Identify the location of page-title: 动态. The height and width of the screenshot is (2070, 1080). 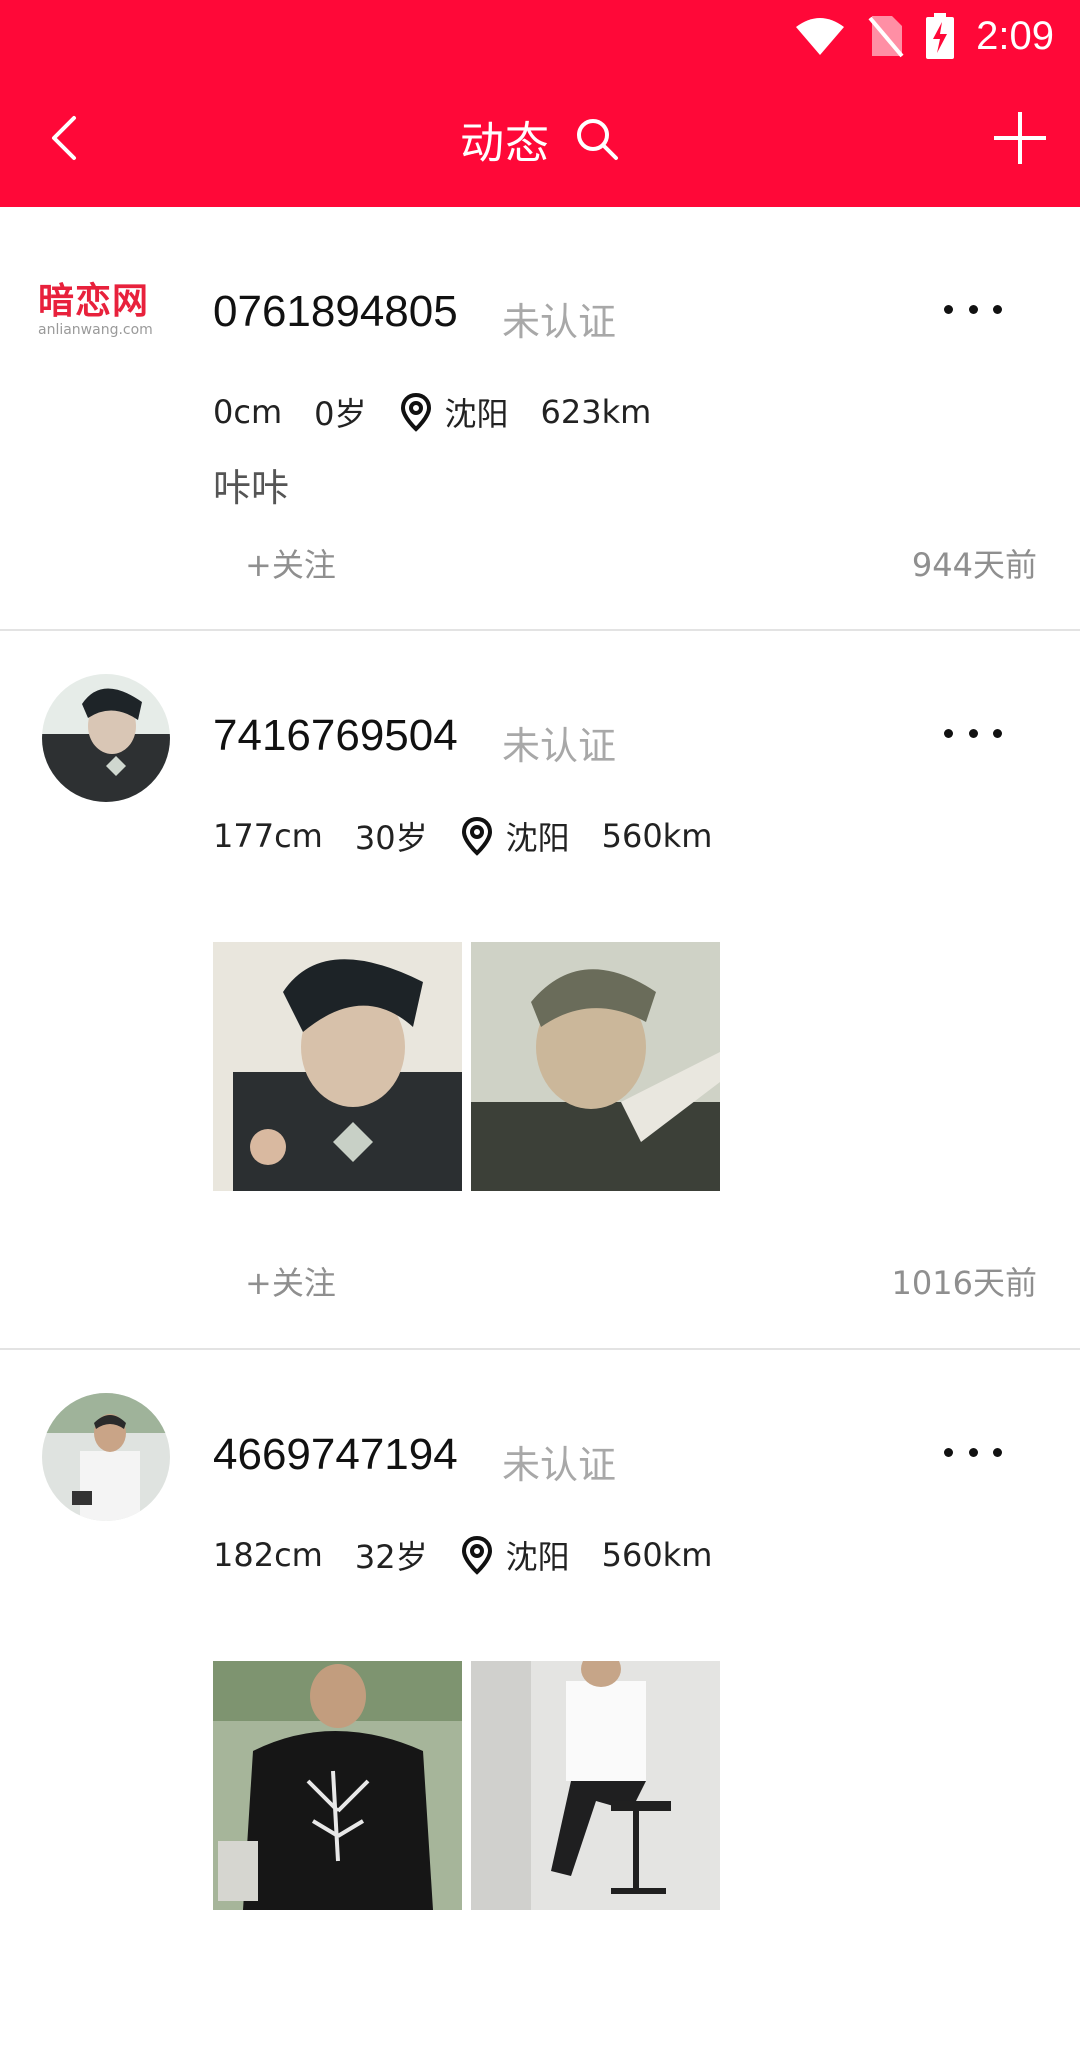
(505, 143).